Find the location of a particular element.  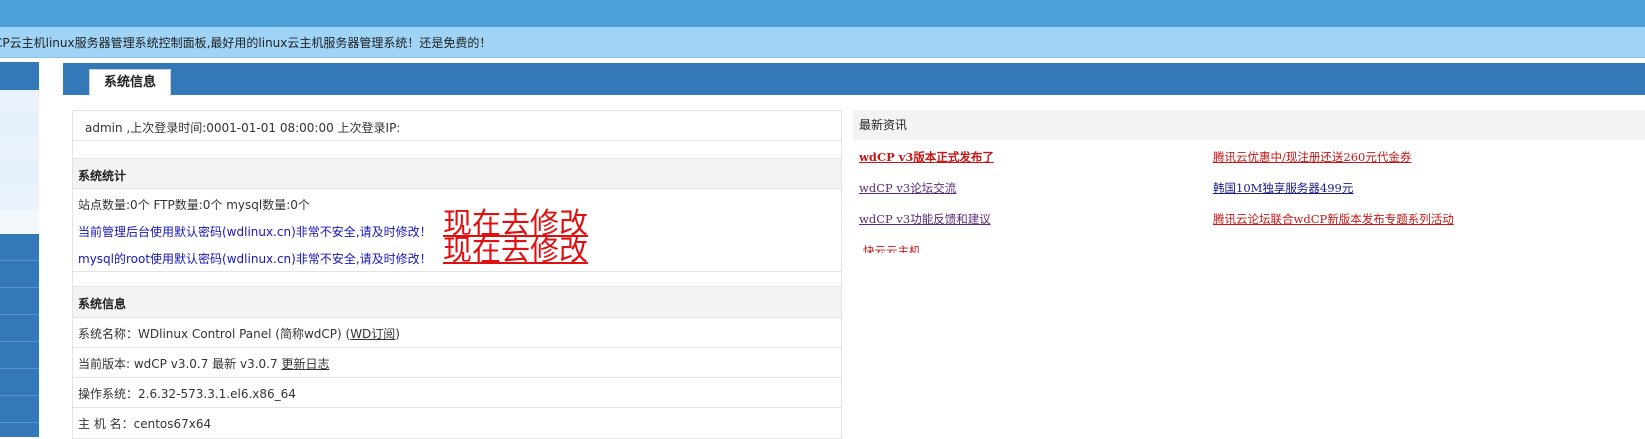

sysinfo-os-row: 操作系统：2.6.32-573.3.1.el6.x86_64 is located at coordinates (457, 392).